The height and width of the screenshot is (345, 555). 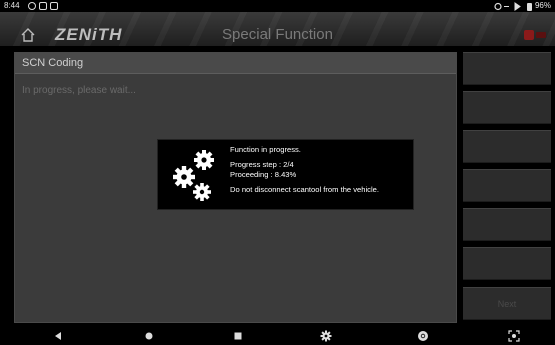 What do you see at coordinates (263, 174) in the screenshot?
I see `progress-percent: Proceeding : 8.43%` at bounding box center [263, 174].